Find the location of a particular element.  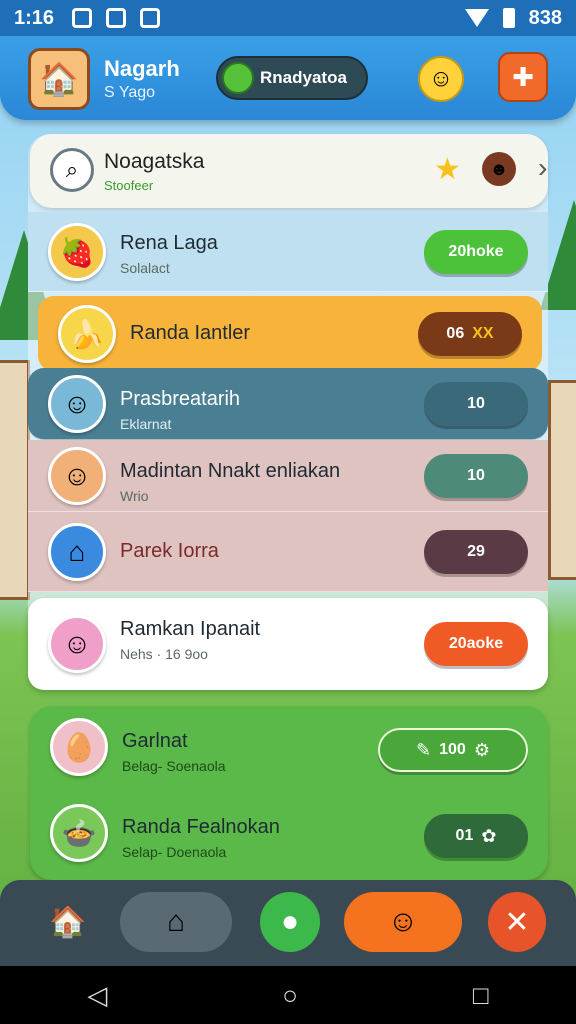

header-pill-button: Rnadyatoa is located at coordinates (292, 78).